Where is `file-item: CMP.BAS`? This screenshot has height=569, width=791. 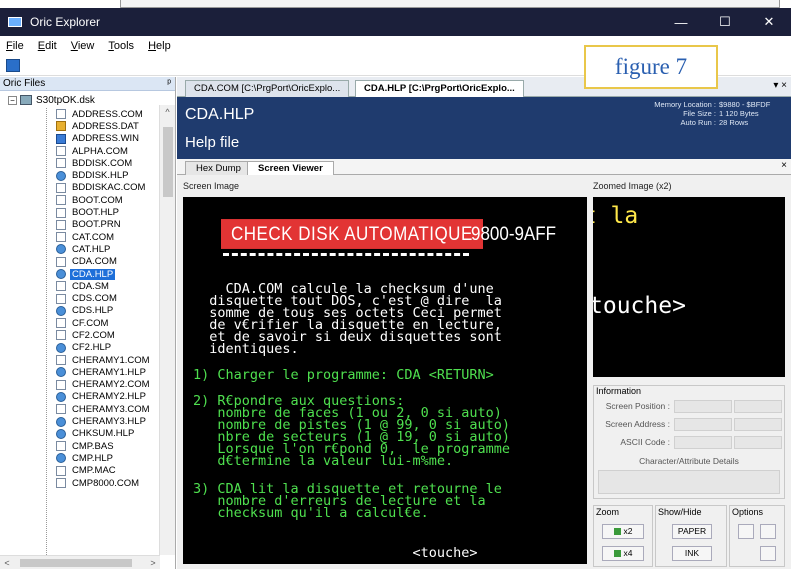 file-item: CMP.BAS is located at coordinates (107, 446).